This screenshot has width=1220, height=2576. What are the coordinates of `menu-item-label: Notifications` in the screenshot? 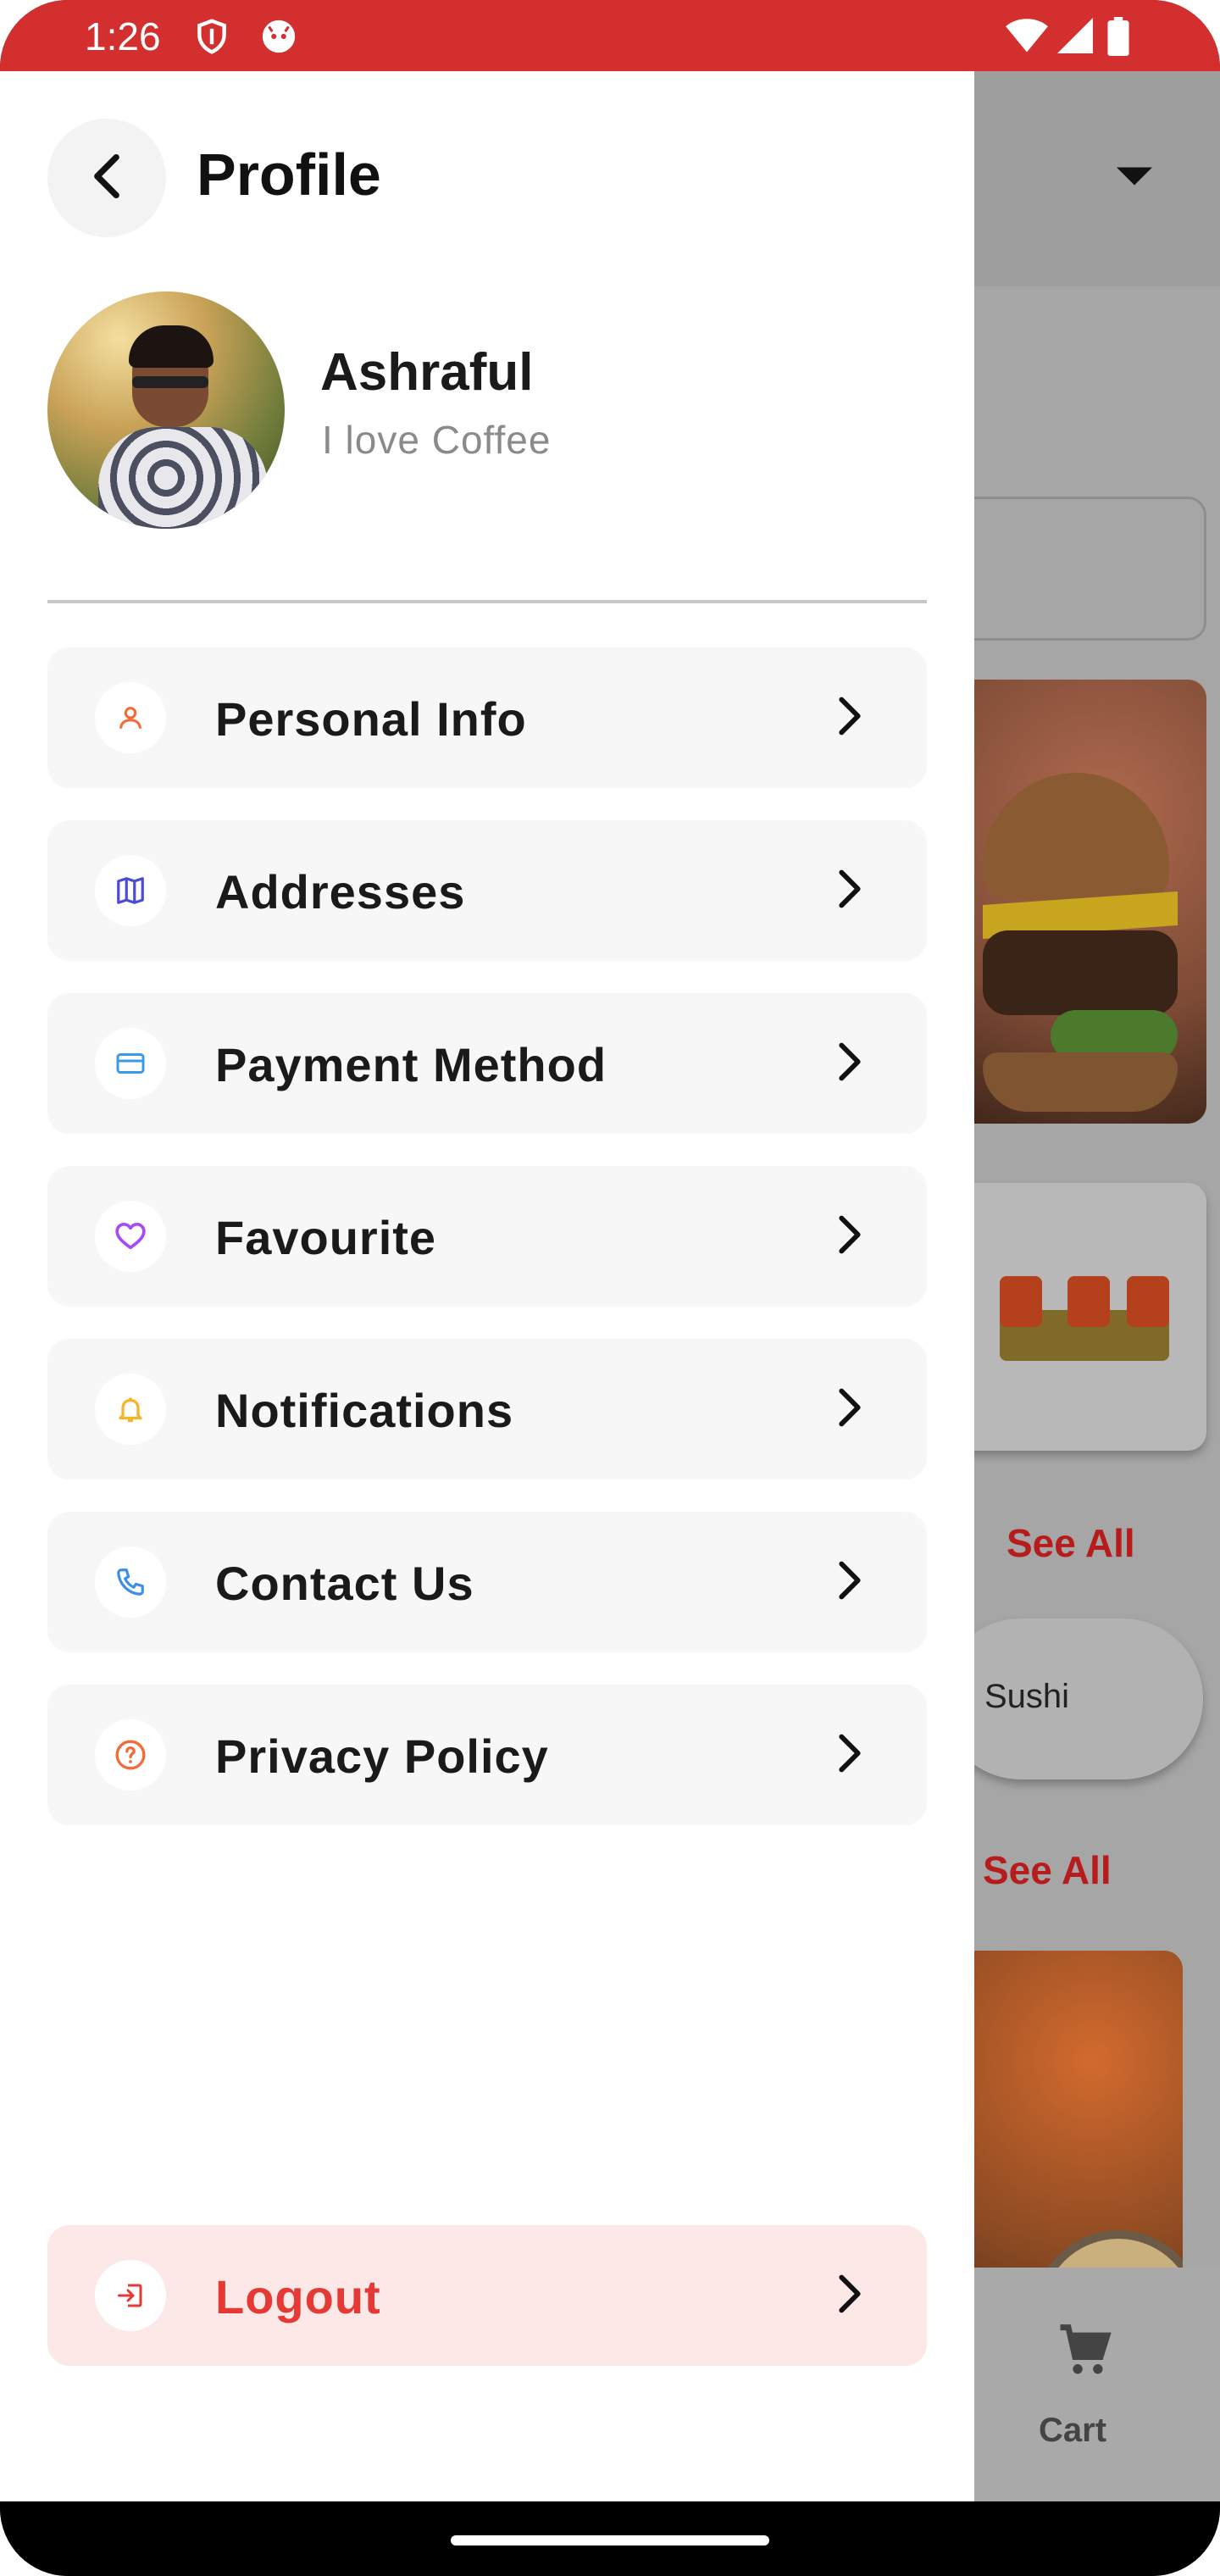 It's located at (364, 1410).